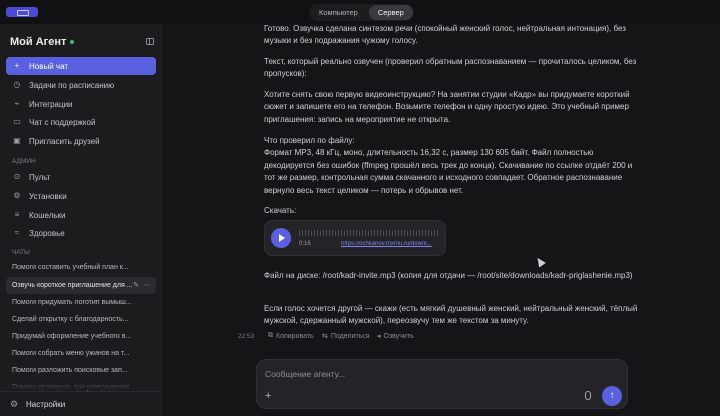 The image size is (720, 416). What do you see at coordinates (46, 404) in the screenshot?
I see `settings-label: Настройки` at bounding box center [46, 404].